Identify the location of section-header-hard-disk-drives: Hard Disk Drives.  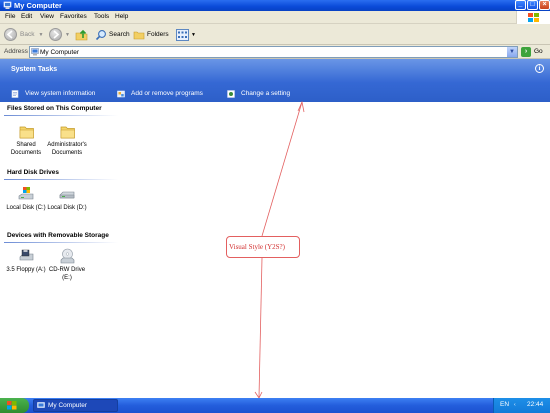
(33, 172).